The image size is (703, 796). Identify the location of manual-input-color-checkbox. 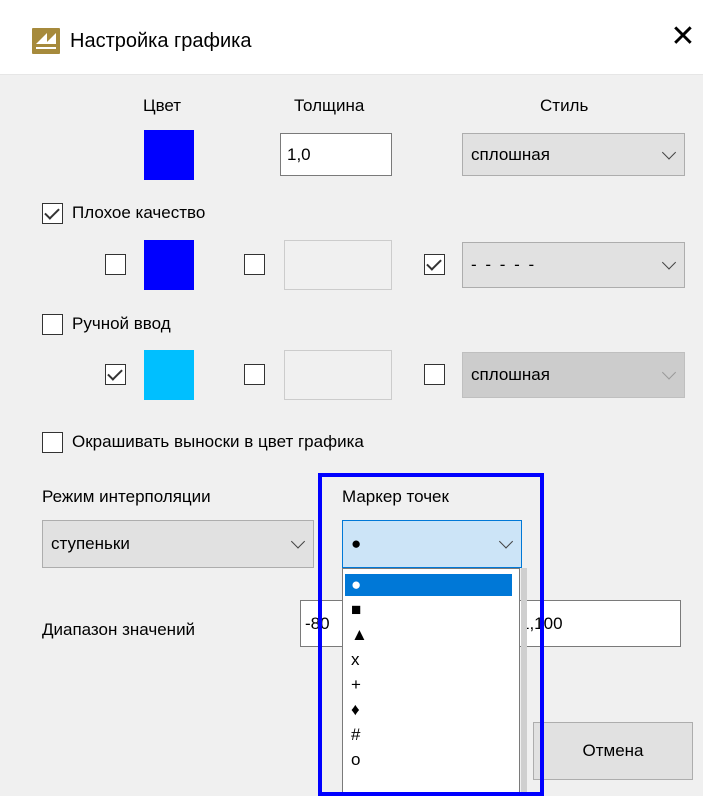
(115, 374).